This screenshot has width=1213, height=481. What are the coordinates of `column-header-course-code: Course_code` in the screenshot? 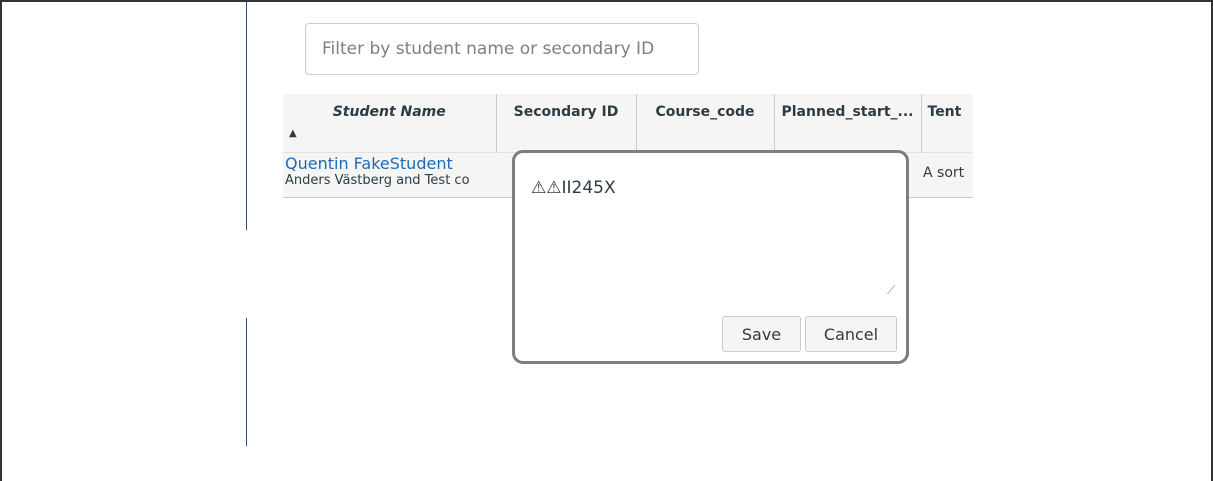 It's located at (705, 123).